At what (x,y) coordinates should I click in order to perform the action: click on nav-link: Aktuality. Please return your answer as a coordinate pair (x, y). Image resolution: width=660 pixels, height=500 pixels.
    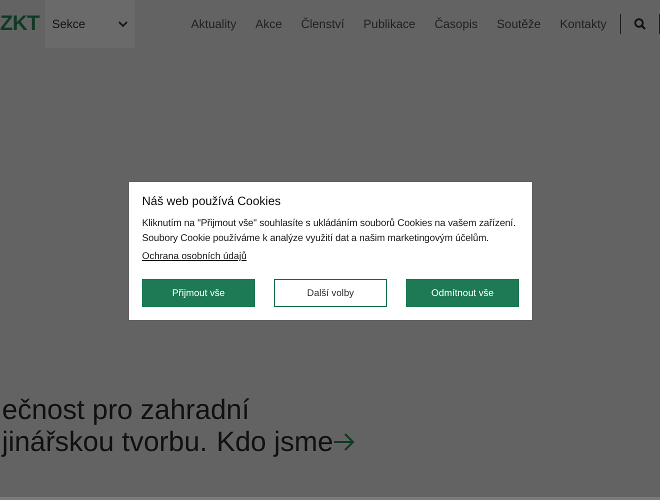
    Looking at the image, I should click on (213, 24).